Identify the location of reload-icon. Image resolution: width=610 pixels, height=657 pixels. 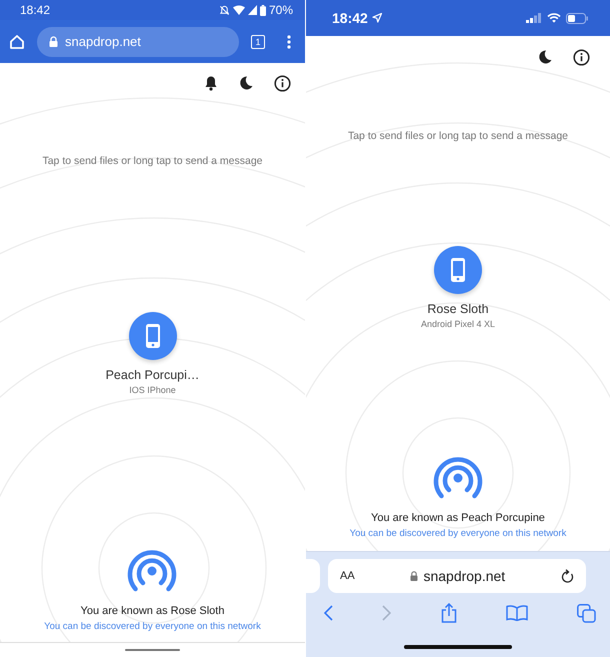
(567, 576).